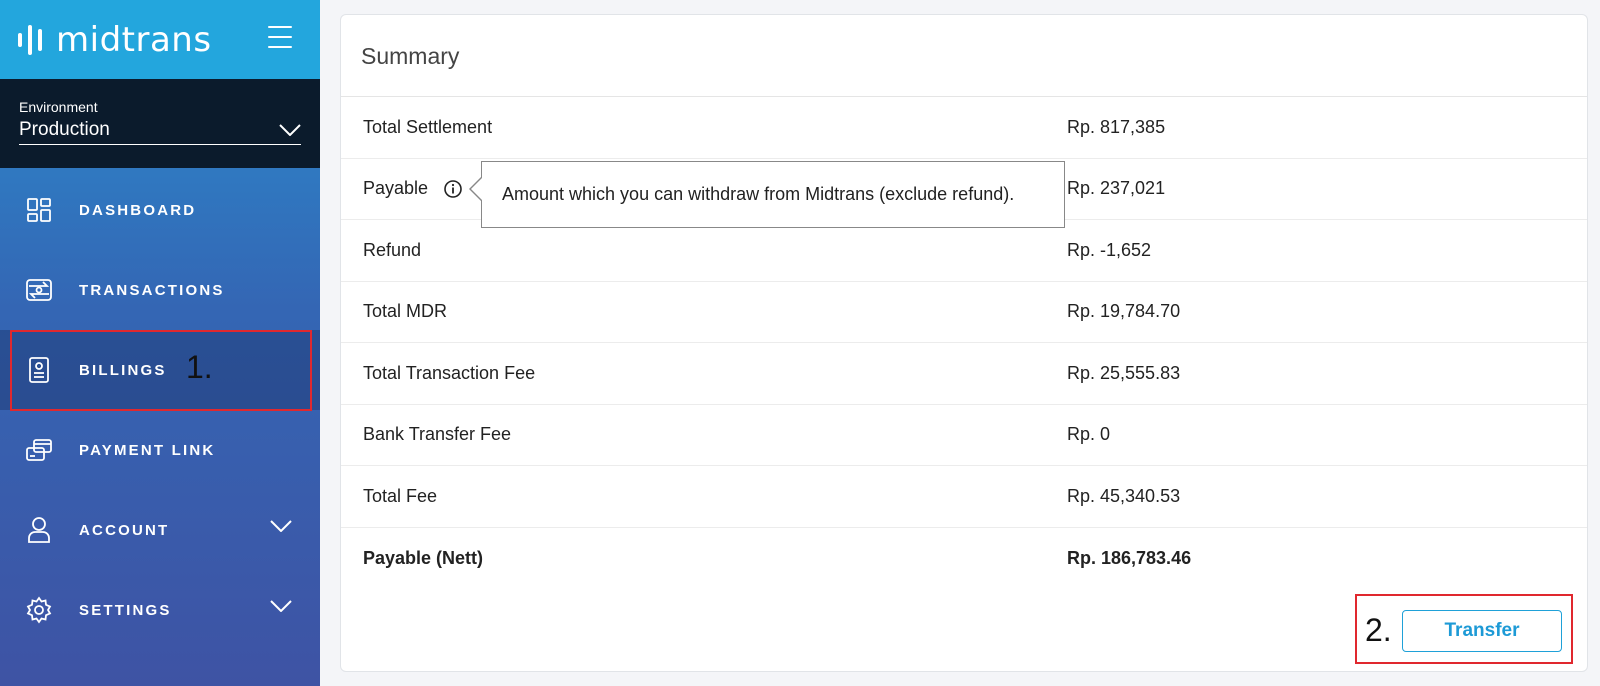 The height and width of the screenshot is (686, 1600). Describe the element at coordinates (39, 610) in the screenshot. I see `settings-icon` at that location.